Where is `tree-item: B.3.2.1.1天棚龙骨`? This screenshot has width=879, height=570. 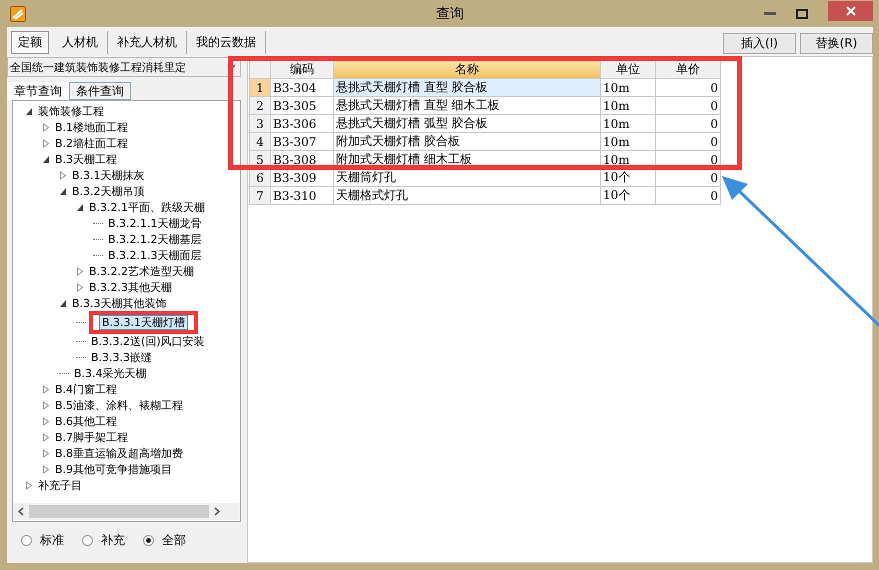
tree-item: B.3.2.1.1天棚龙骨 is located at coordinates (155, 223).